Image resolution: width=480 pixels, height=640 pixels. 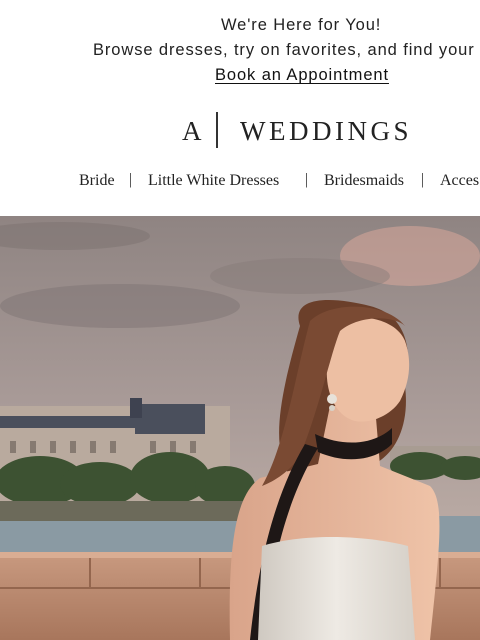 I want to click on brand-logo-right: WEDDINGS, so click(x=326, y=131).